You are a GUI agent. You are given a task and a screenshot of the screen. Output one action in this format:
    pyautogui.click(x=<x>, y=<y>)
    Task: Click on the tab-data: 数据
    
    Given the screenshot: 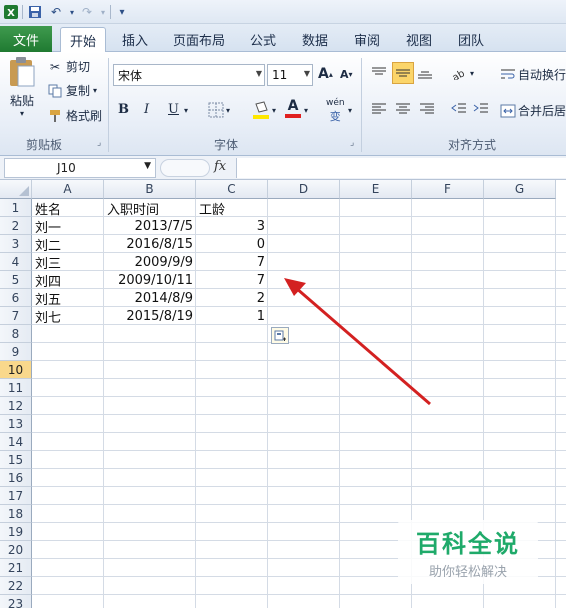 What is the action you would take?
    pyautogui.click(x=315, y=39)
    